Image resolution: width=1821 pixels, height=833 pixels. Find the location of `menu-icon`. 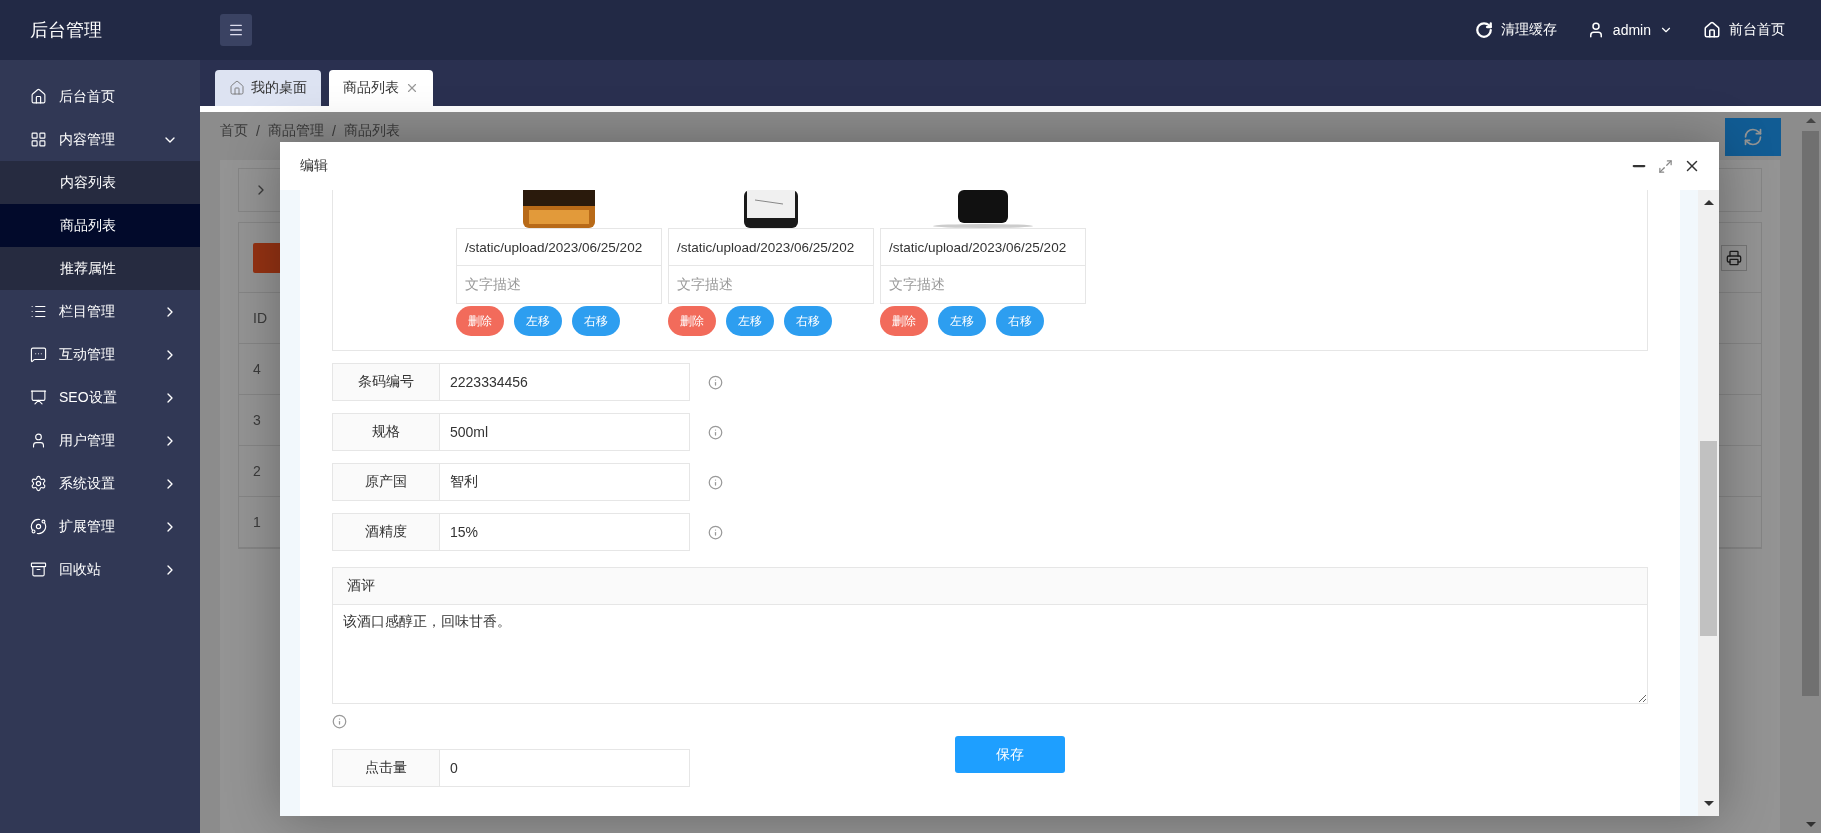

menu-icon is located at coordinates (236, 30).